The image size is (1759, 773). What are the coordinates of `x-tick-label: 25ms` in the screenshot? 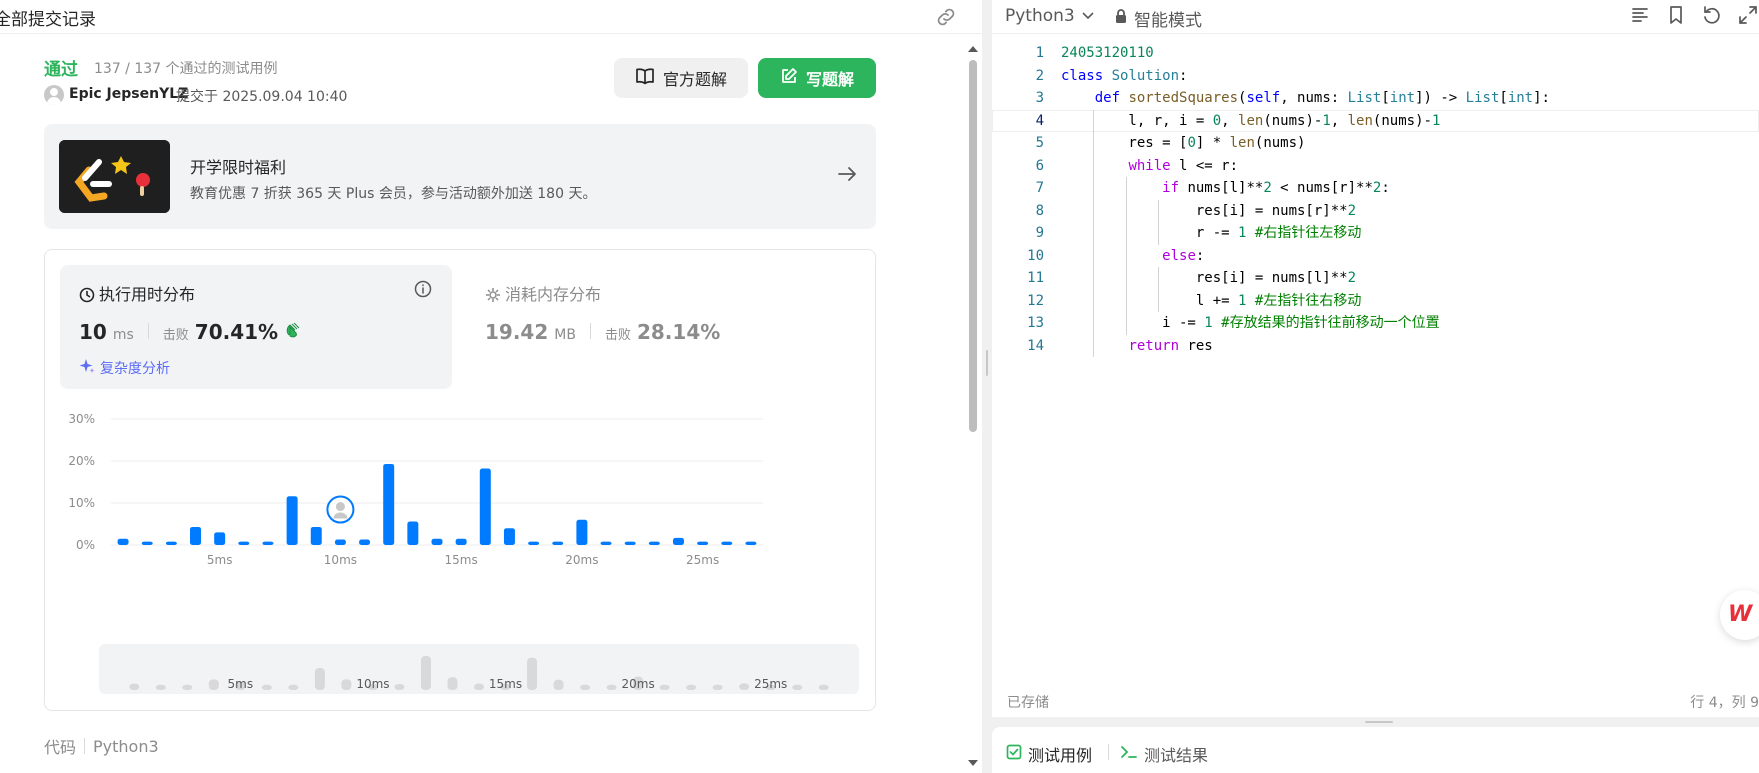 It's located at (702, 560).